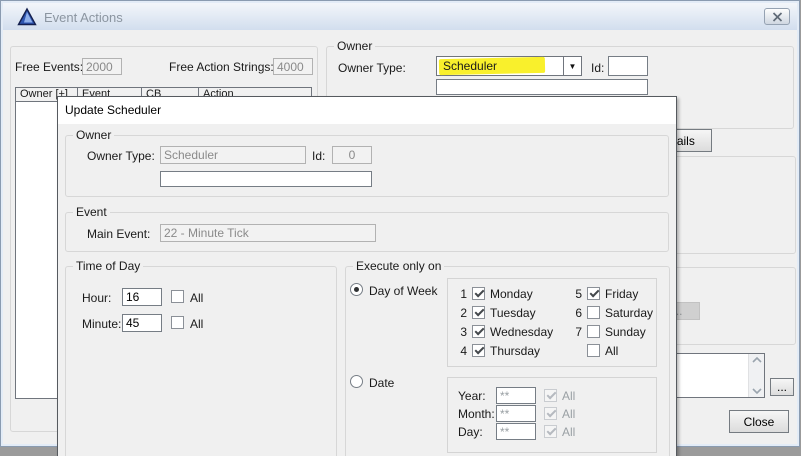 This screenshot has width=801, height=456. I want to click on date-radio, so click(356, 381).